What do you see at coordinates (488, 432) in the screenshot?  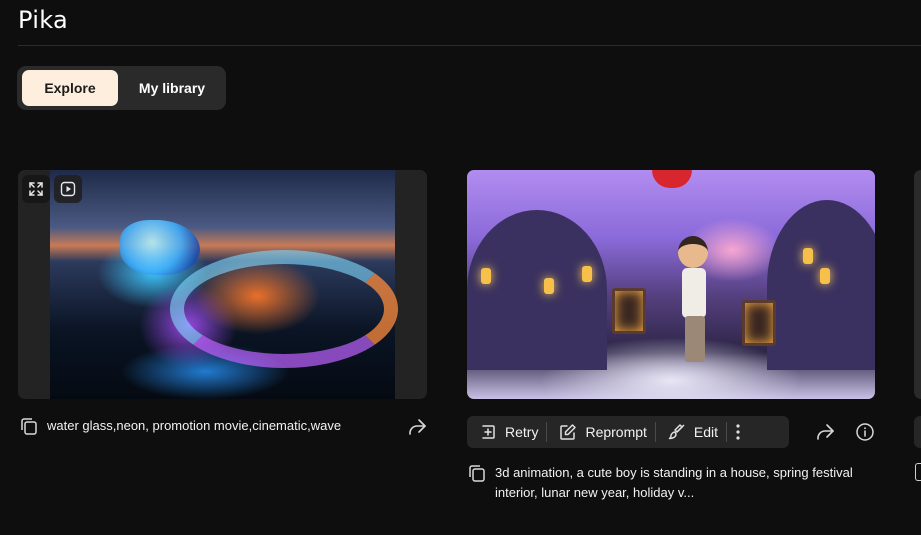 I see `retry-icon` at bounding box center [488, 432].